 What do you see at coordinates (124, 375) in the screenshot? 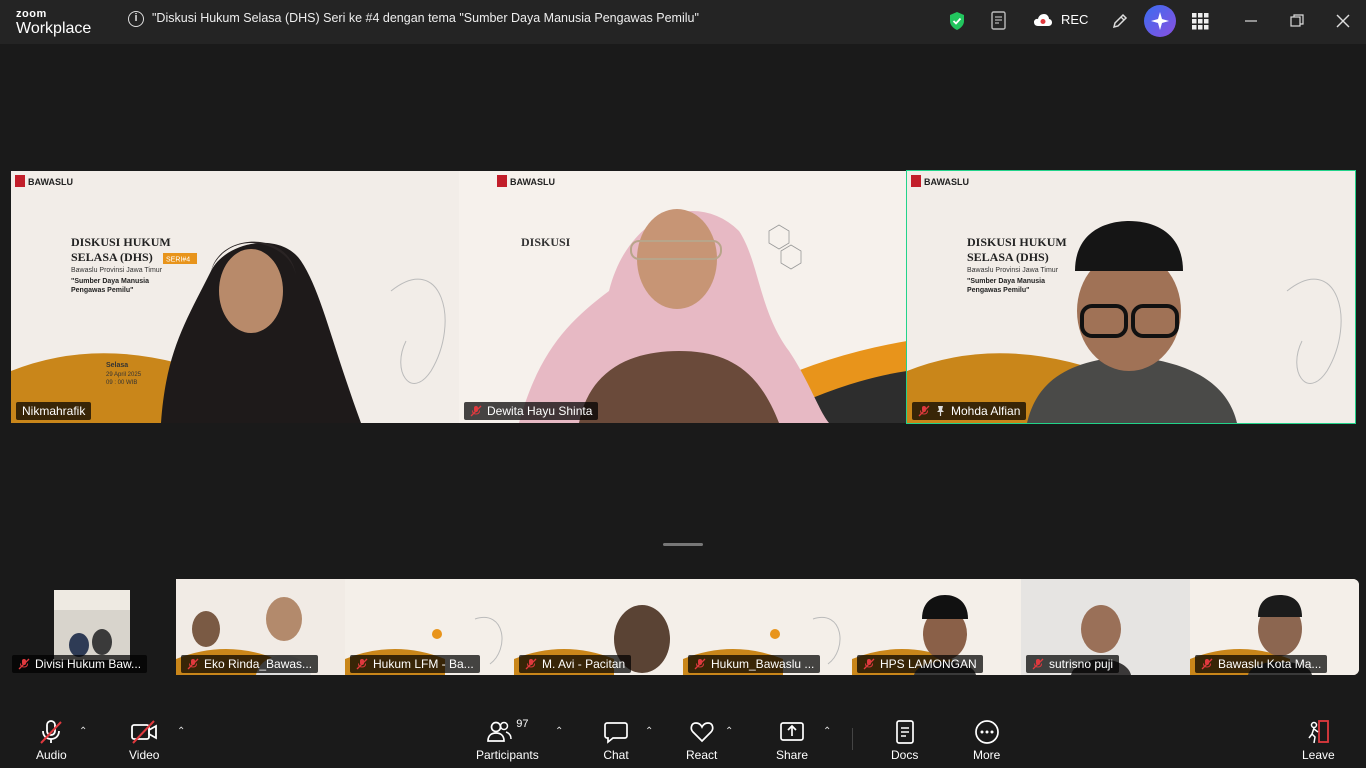
I see `slide-date: 29 April 2025` at bounding box center [124, 375].